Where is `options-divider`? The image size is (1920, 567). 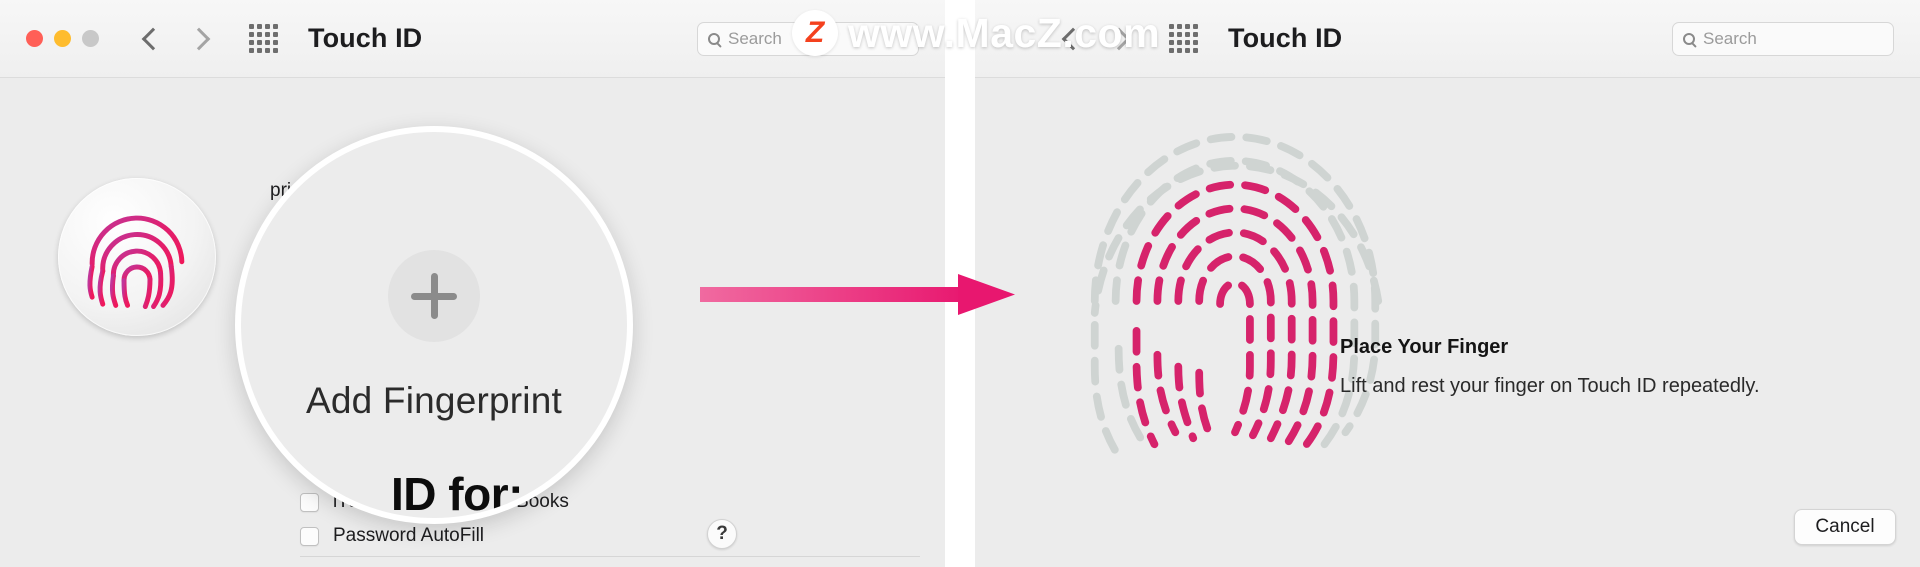
options-divider is located at coordinates (610, 556).